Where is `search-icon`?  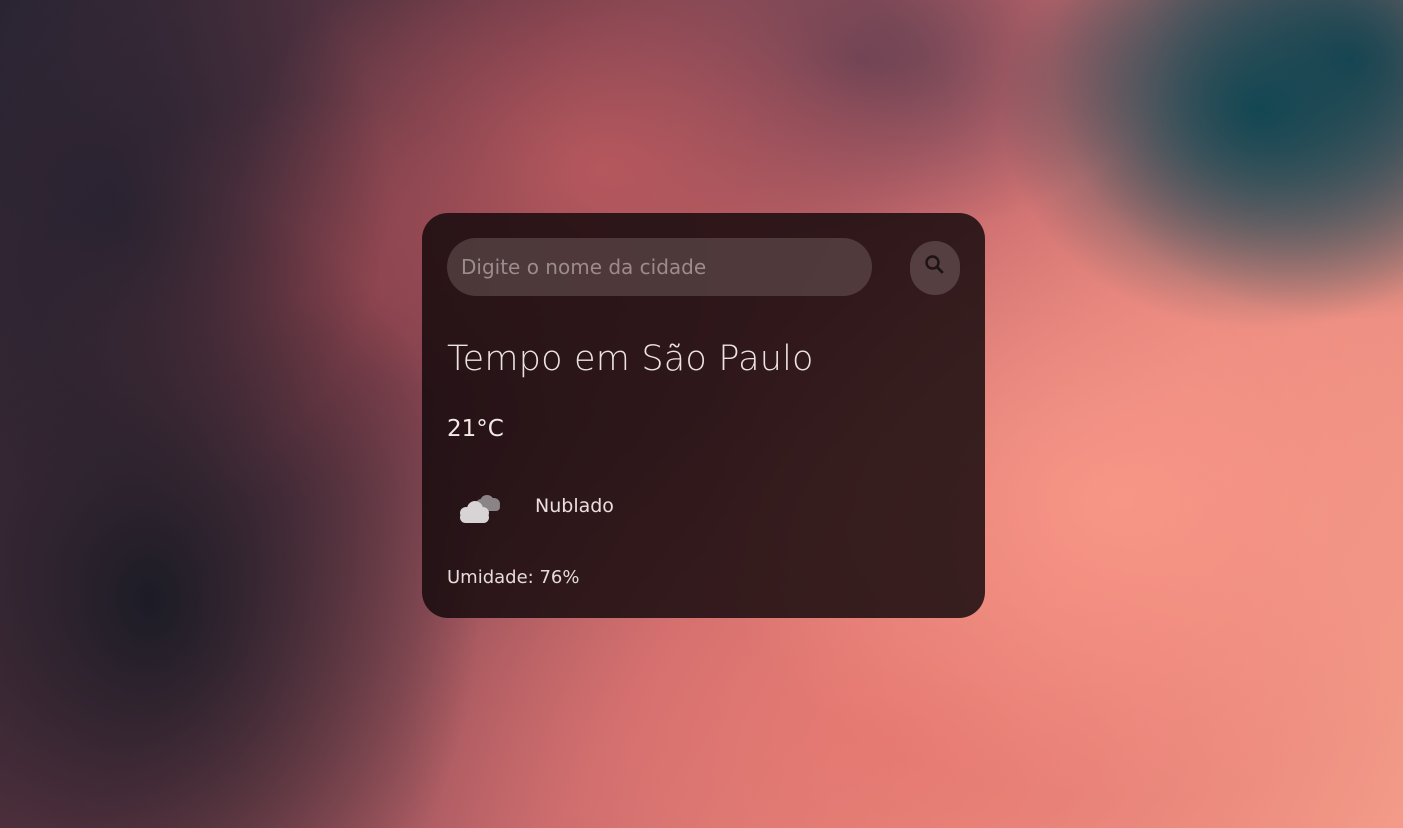 search-icon is located at coordinates (934, 264).